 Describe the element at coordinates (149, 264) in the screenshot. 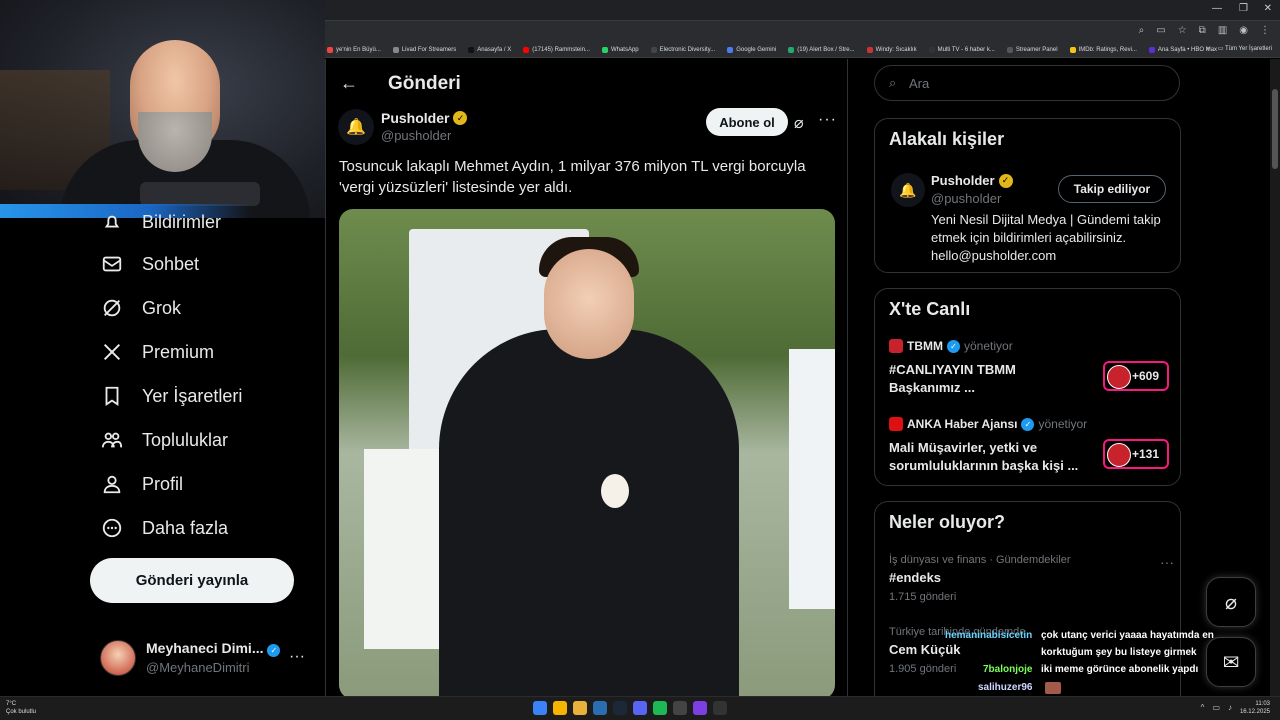

I see `nav-item-2: Sohbet` at that location.